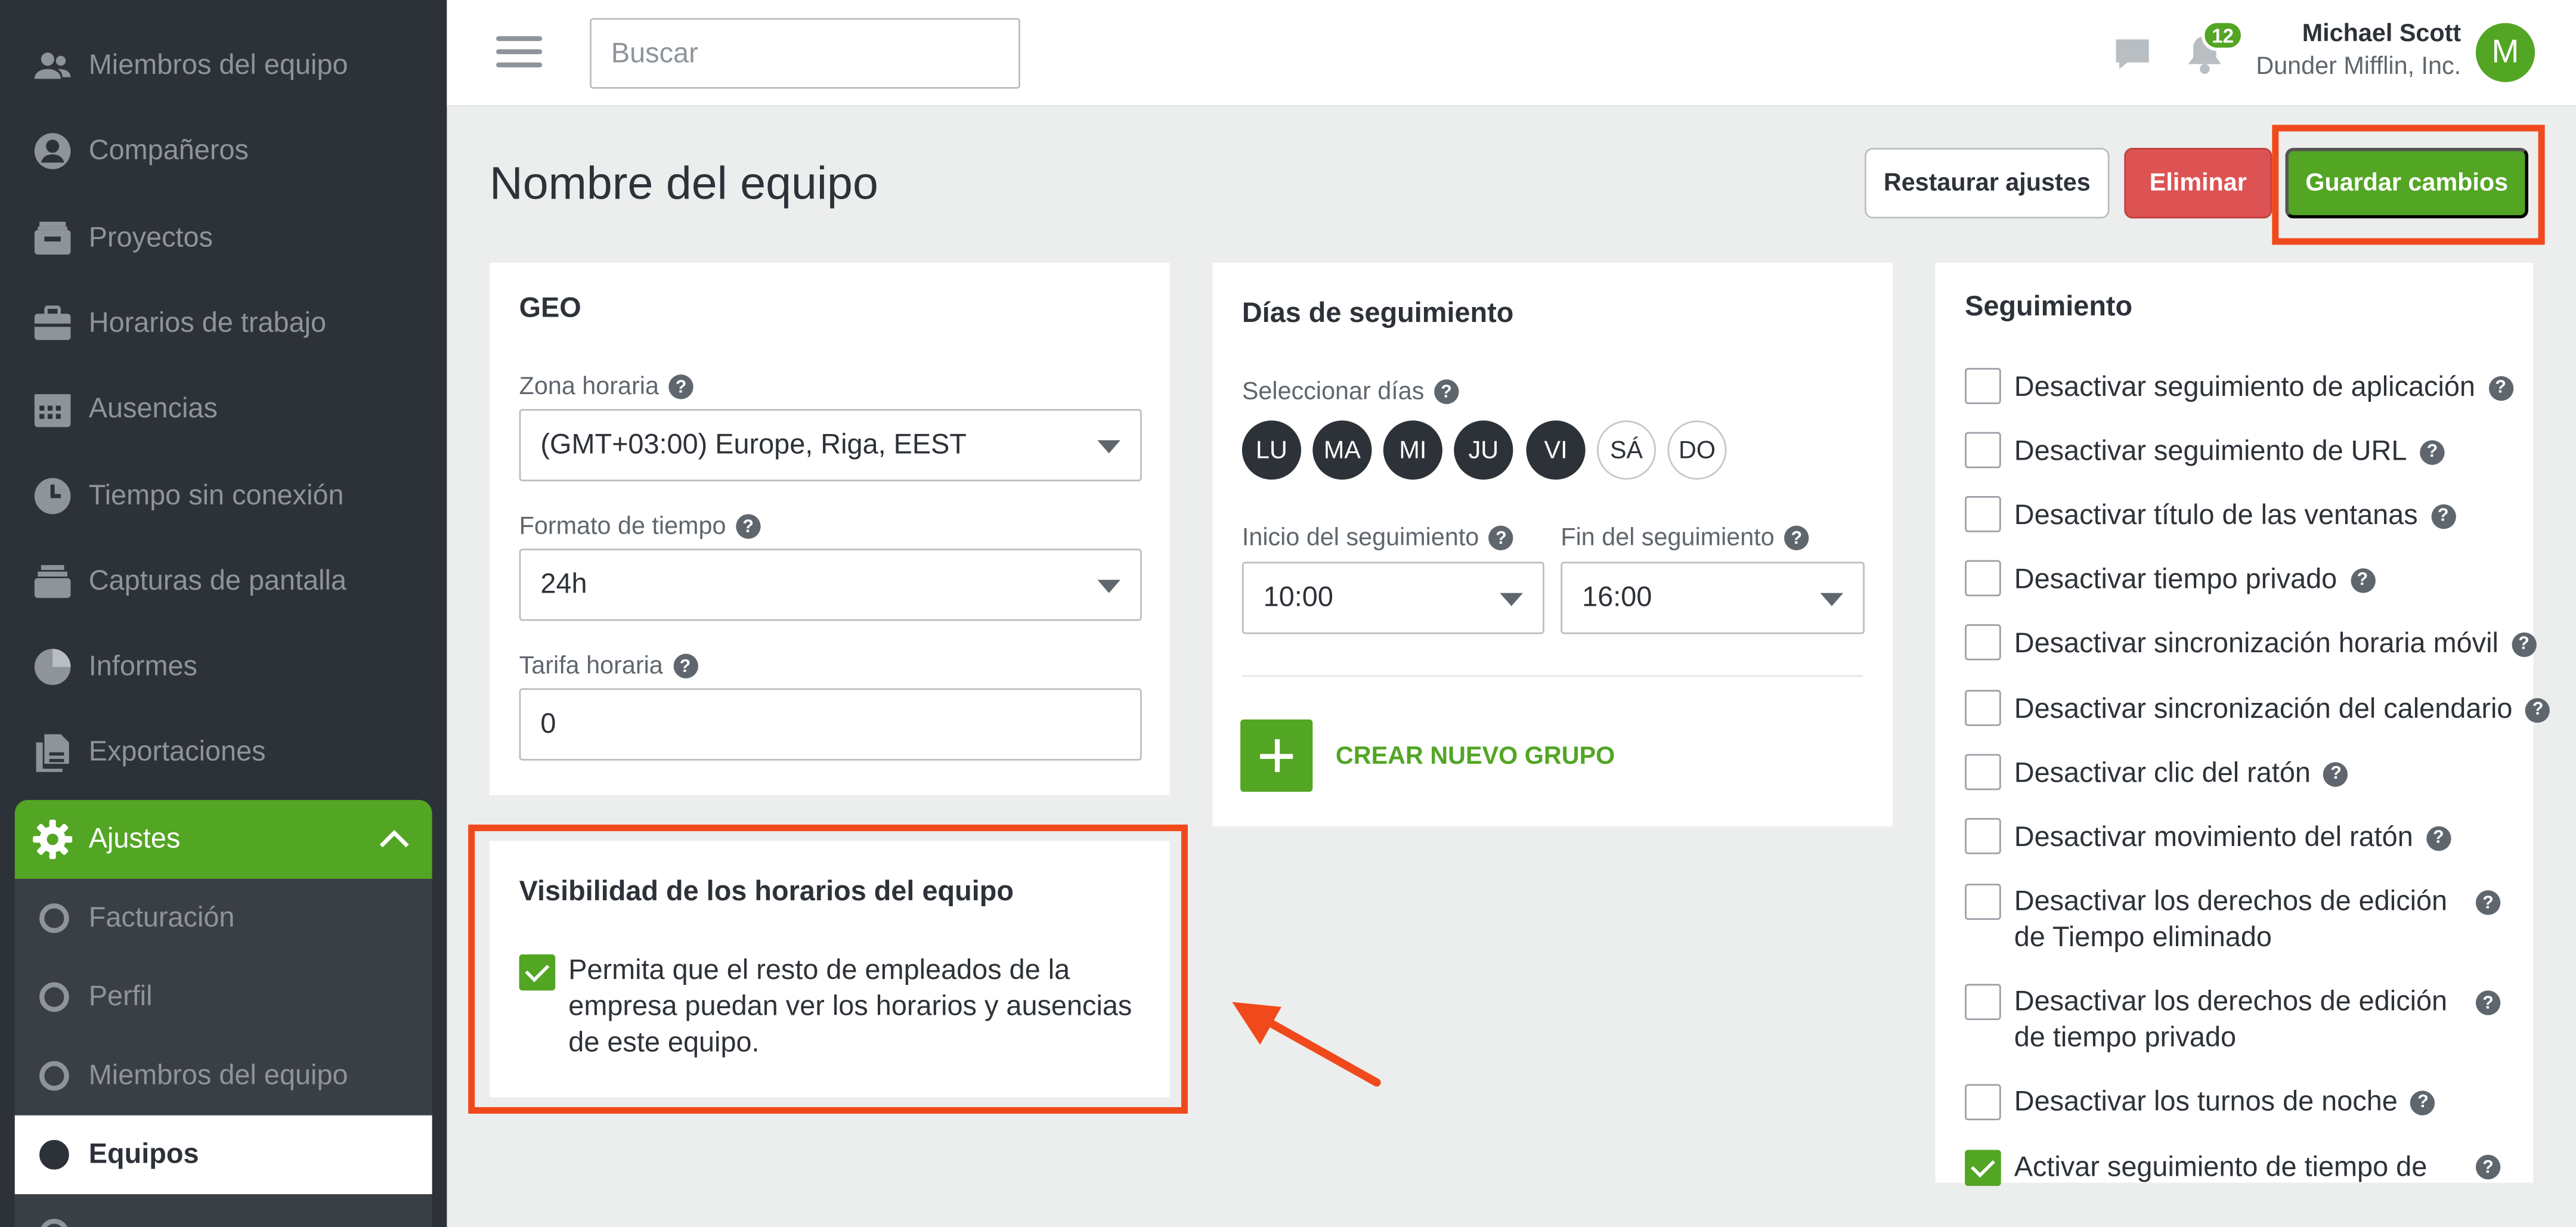 The image size is (2576, 1227). Describe the element at coordinates (1983, 772) in the screenshot. I see `option-checkbox-mouse-click` at that location.